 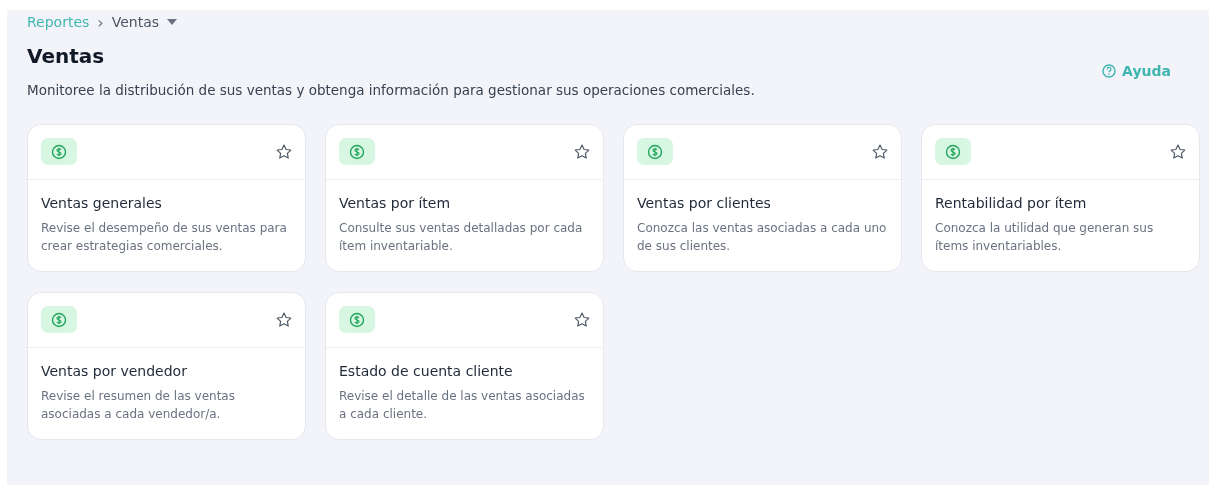 I want to click on card-title: Ventas por vendedor, so click(x=114, y=371).